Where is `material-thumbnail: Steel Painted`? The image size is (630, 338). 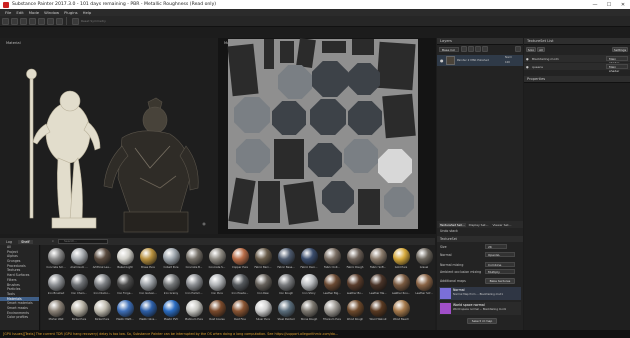 material-thumbnail: Steel Painted is located at coordinates (286, 310).